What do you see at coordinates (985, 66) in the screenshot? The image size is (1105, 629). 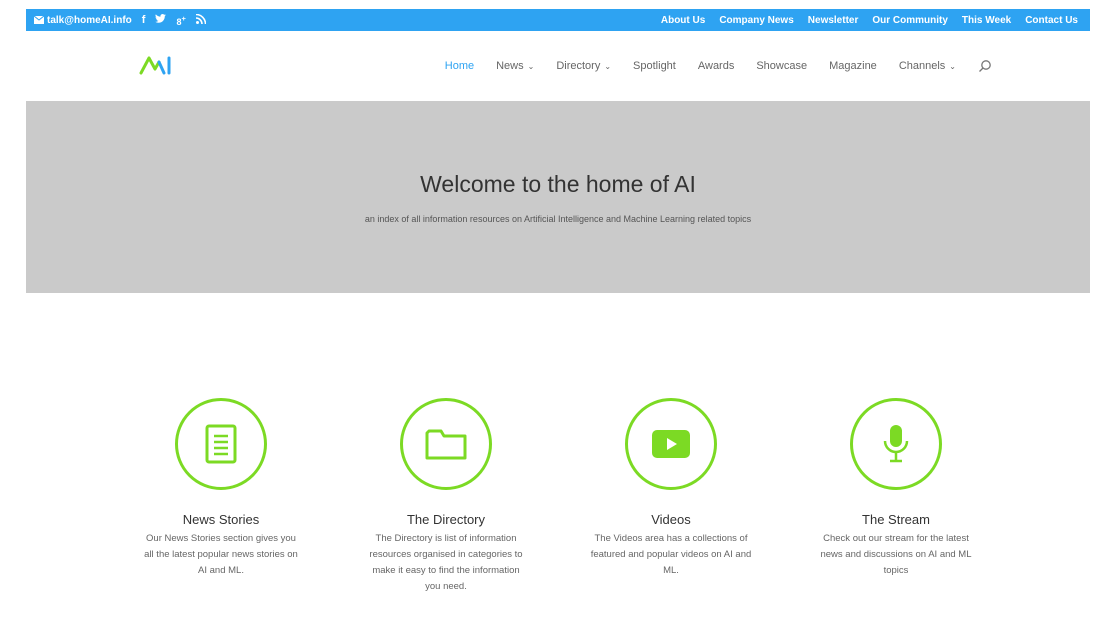 I see `search-icon` at bounding box center [985, 66].